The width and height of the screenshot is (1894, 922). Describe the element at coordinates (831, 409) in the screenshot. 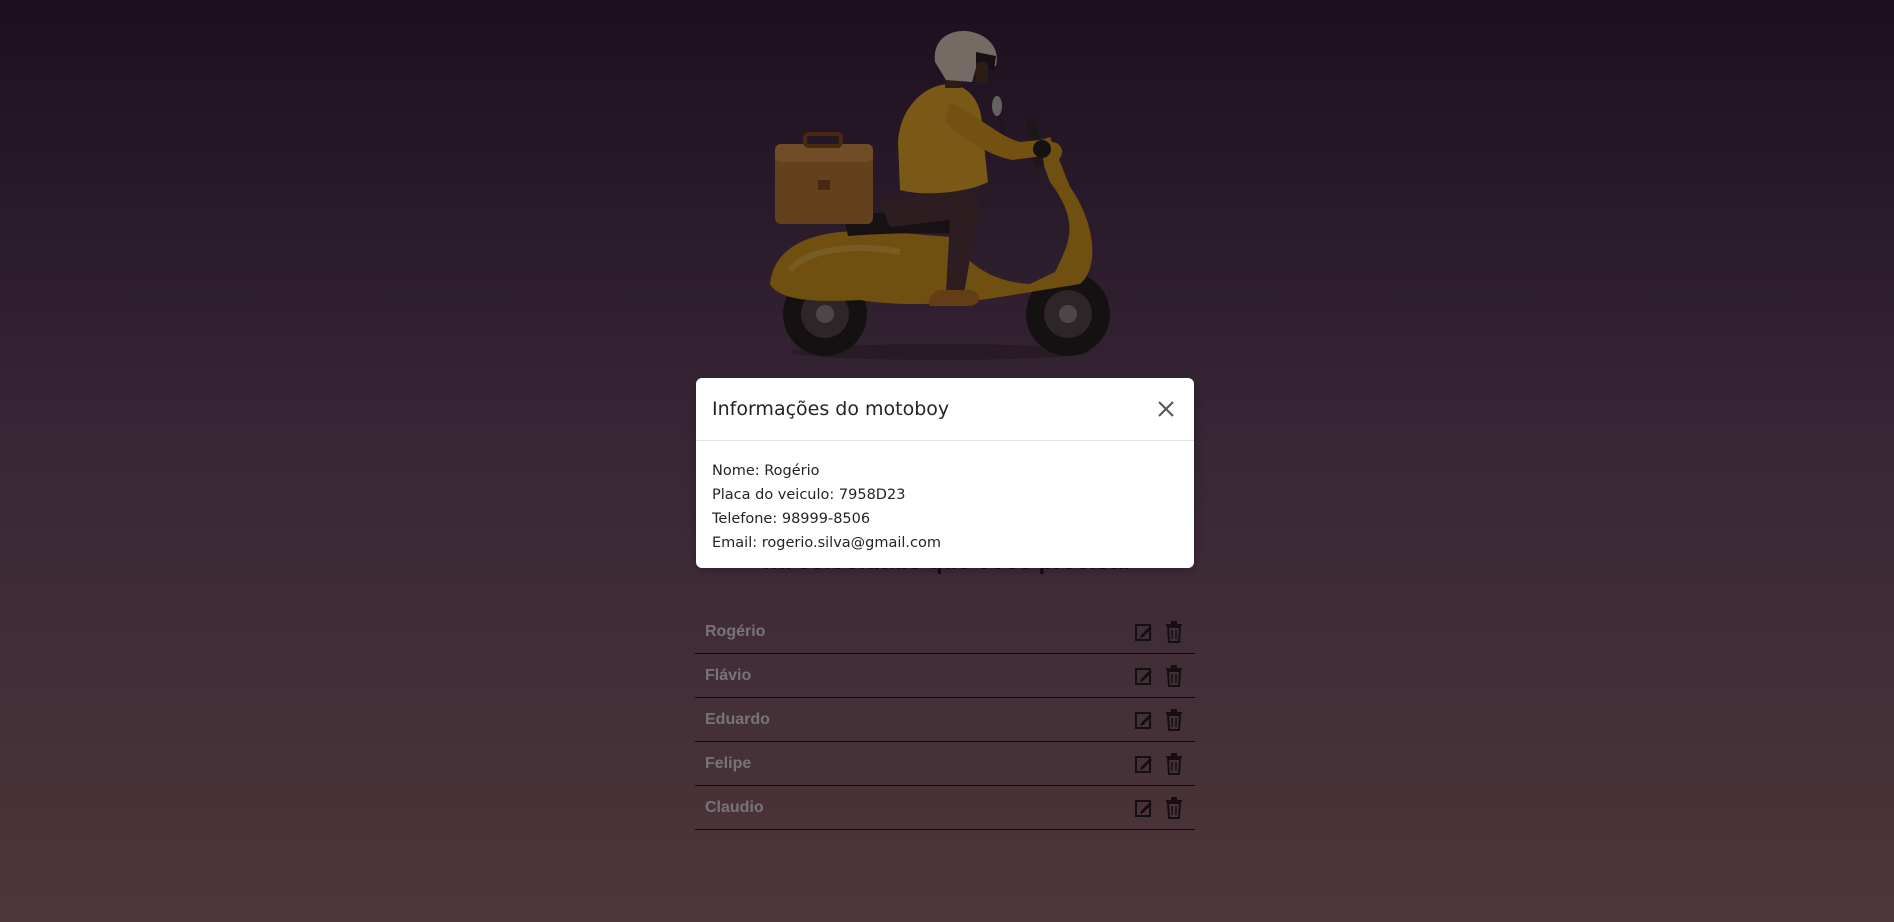

I see `modal-title: Informações do motoboy` at that location.